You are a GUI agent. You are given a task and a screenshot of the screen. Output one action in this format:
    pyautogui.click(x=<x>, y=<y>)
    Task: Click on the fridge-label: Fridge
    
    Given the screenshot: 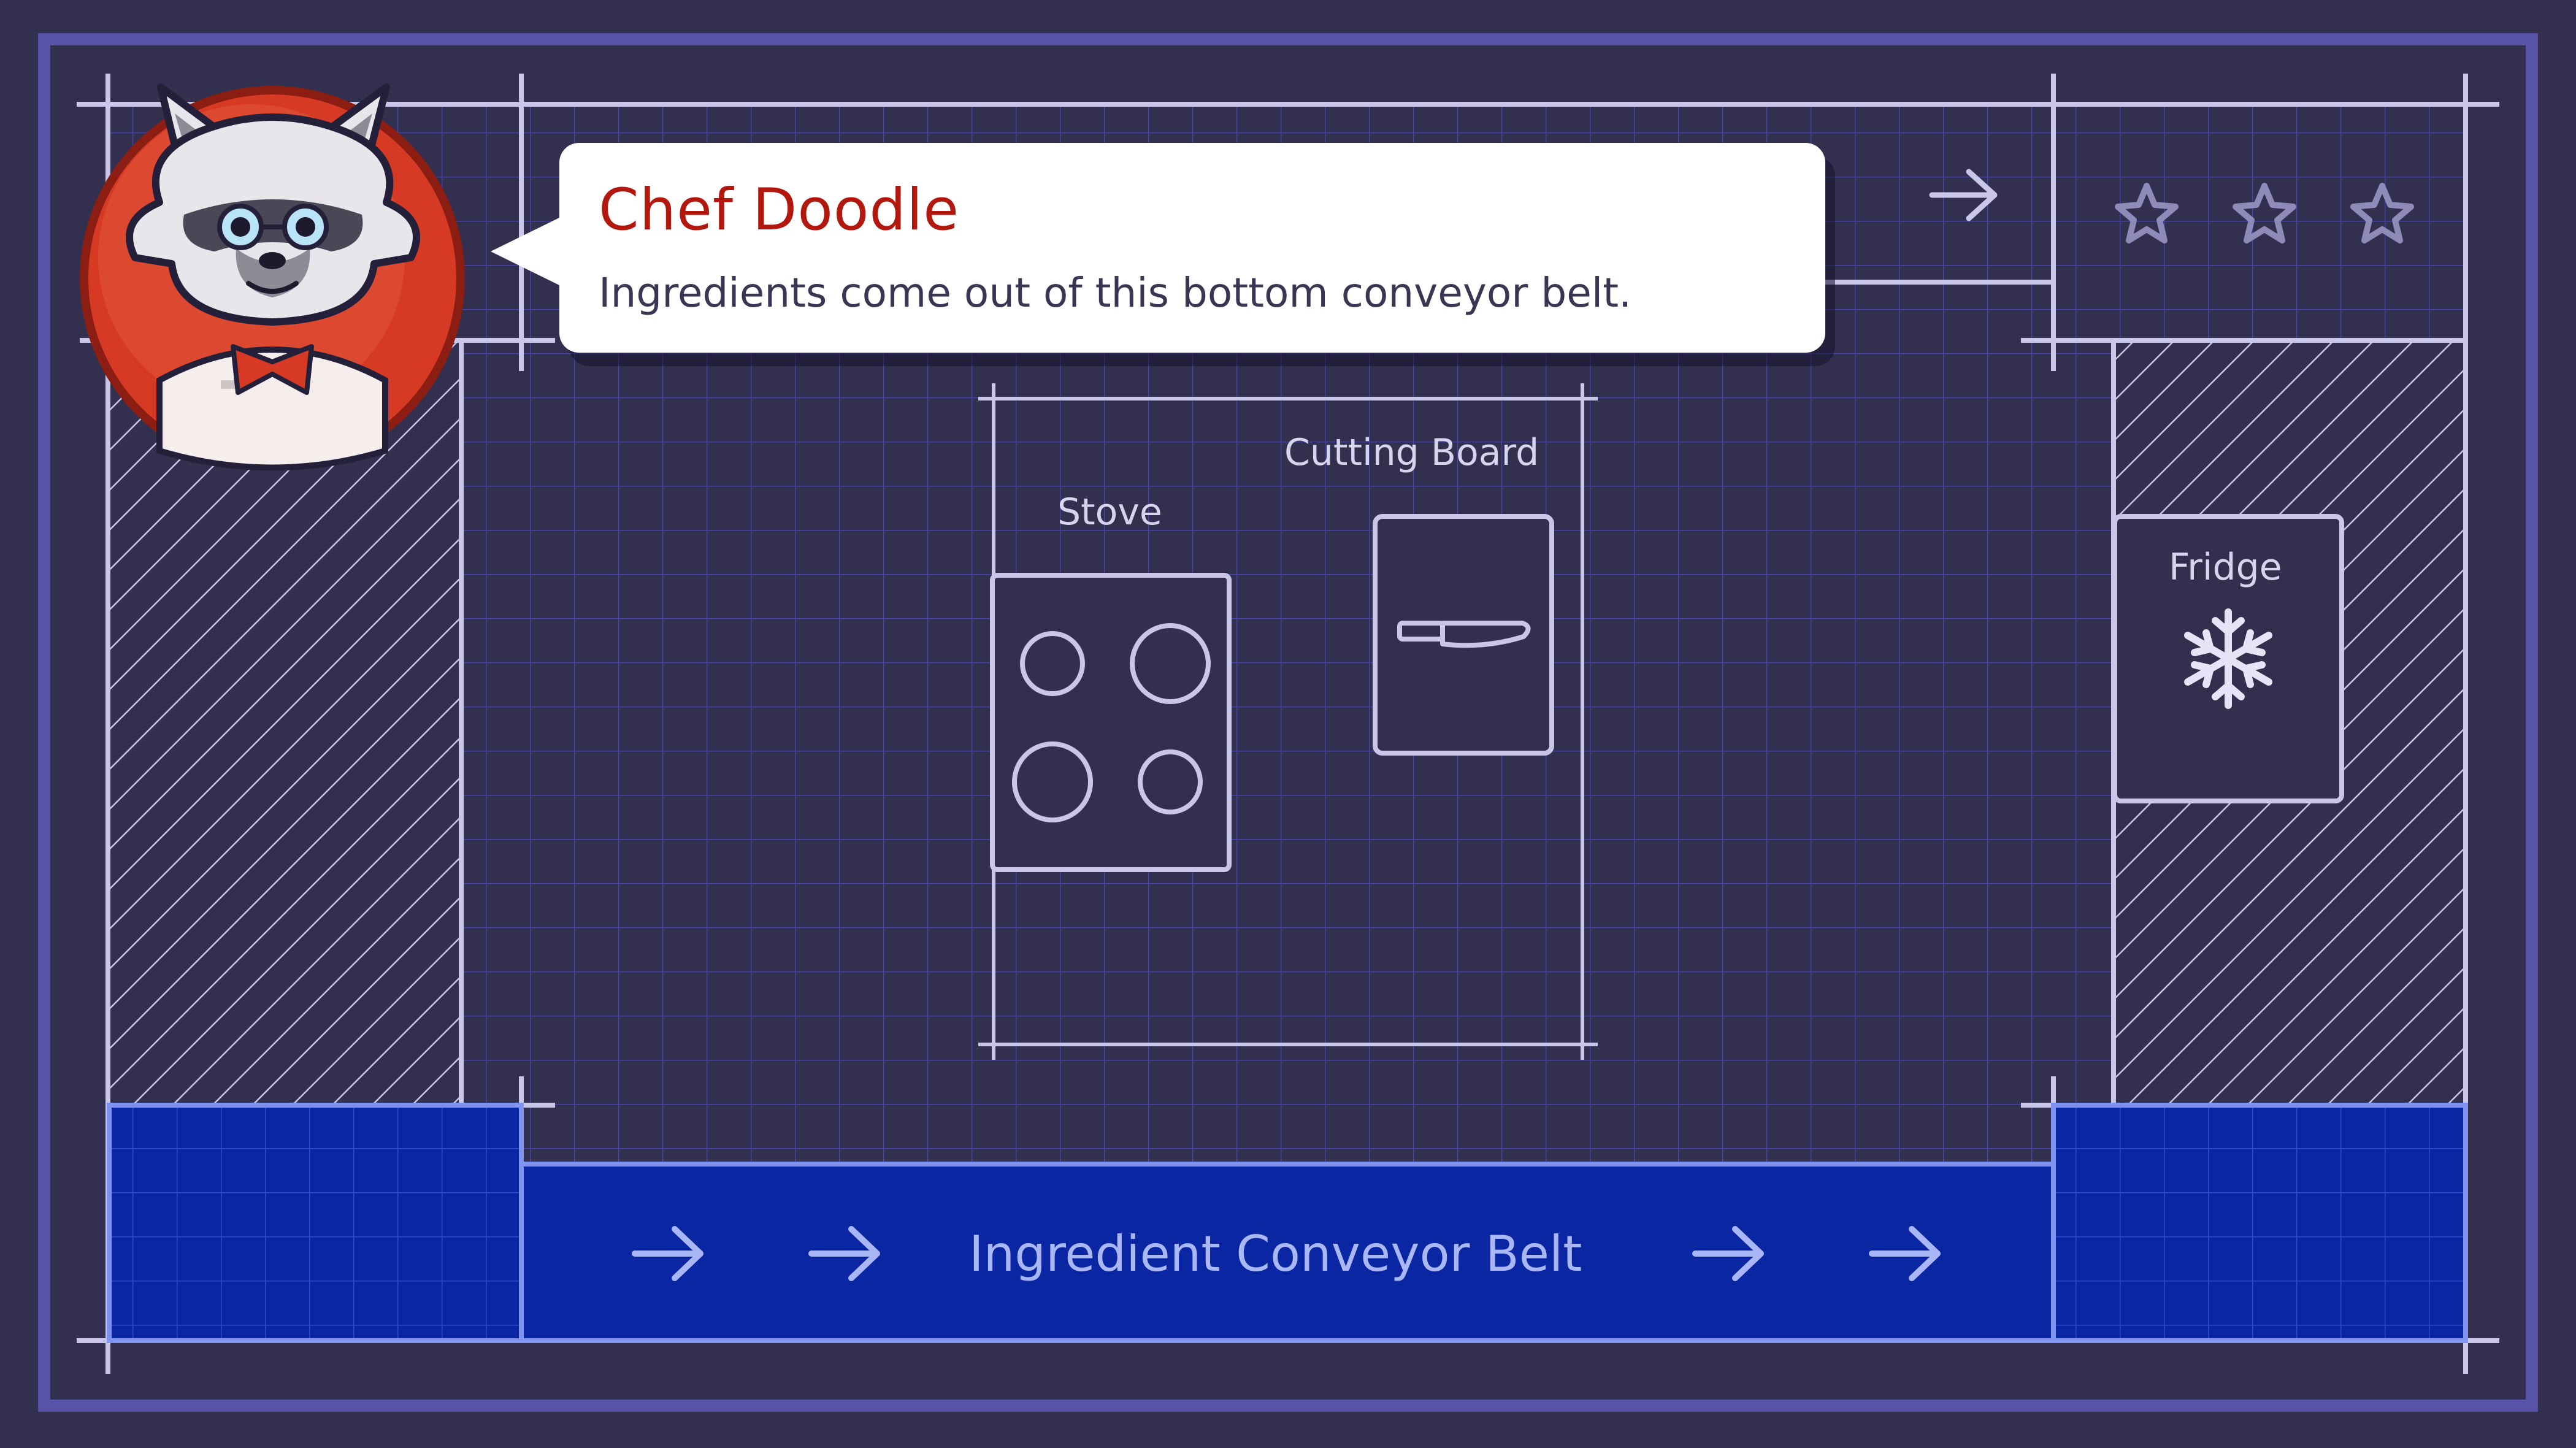 What is the action you would take?
    pyautogui.click(x=2225, y=568)
    